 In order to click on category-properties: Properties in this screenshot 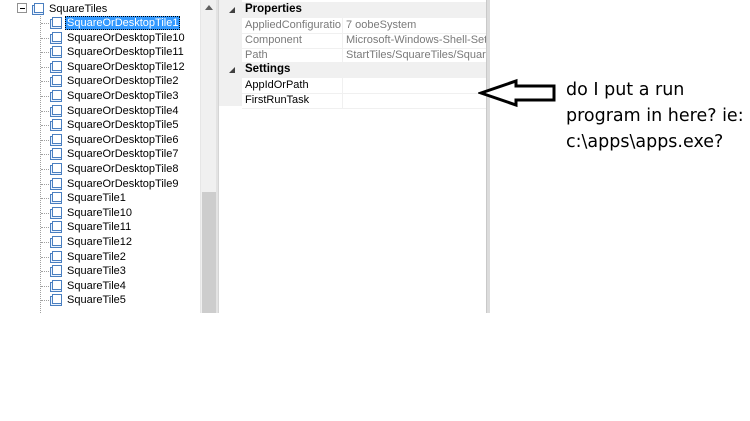, I will do `click(353, 10)`.